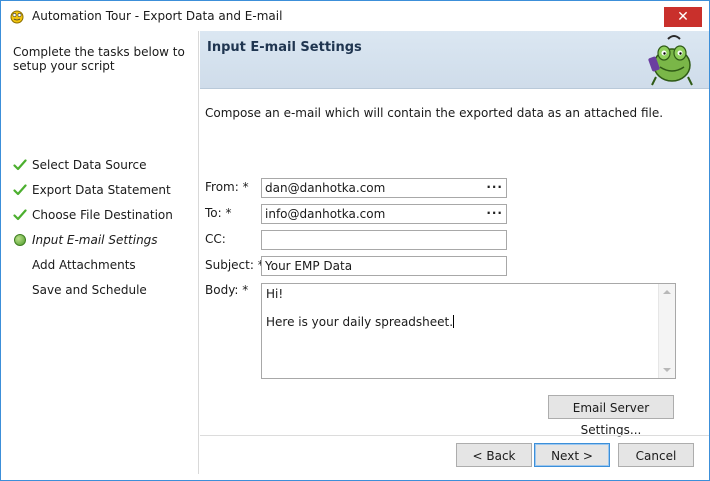 This screenshot has height=481, width=710. I want to click on back-button: < Back, so click(494, 455).